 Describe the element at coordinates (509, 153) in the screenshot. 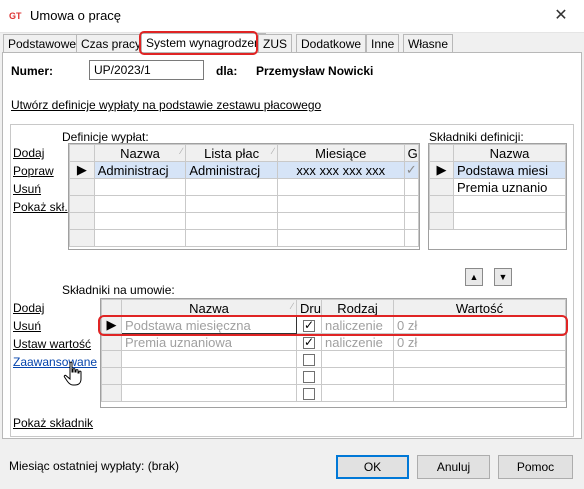

I see `column-header-nazwa: Nazwa` at that location.